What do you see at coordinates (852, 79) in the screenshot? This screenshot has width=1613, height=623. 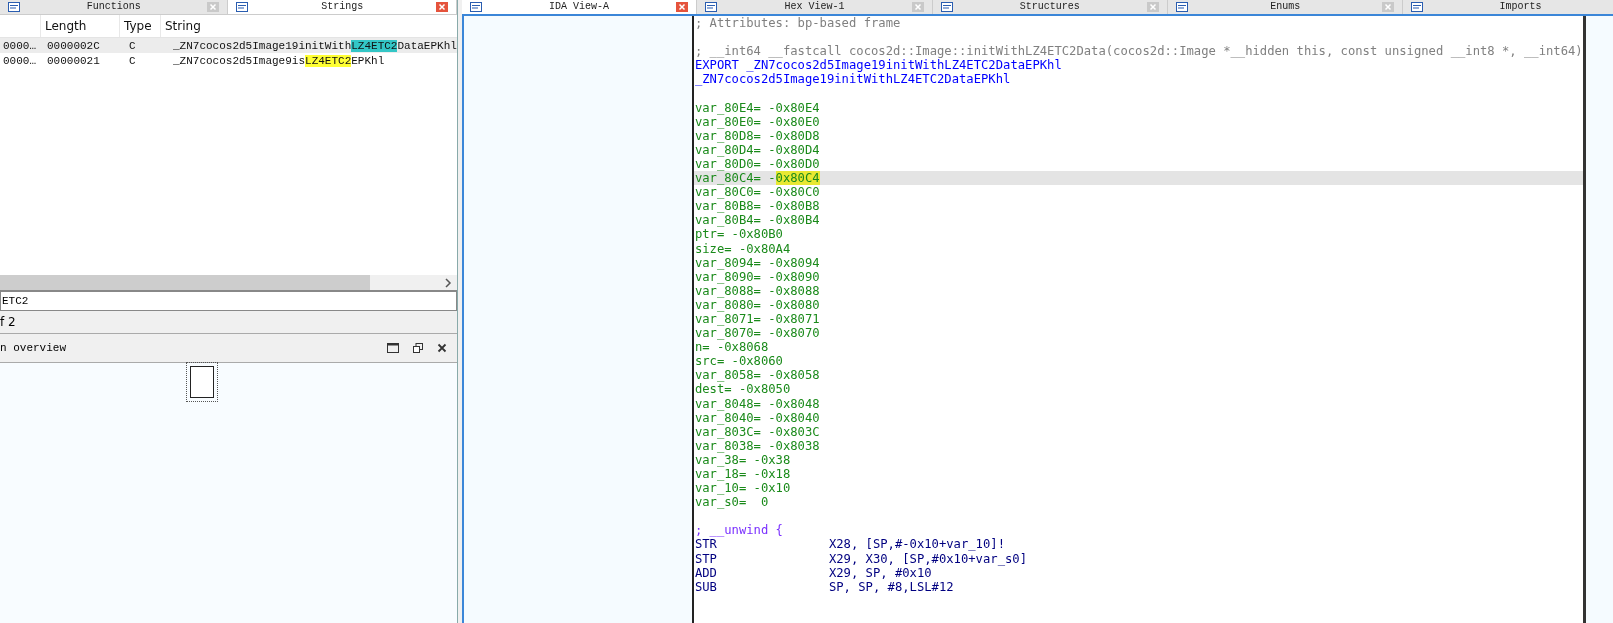 I see `code-symbol: _ZN7cocos2d5Image19initWithLZ4ETC2DataEPKhl` at bounding box center [852, 79].